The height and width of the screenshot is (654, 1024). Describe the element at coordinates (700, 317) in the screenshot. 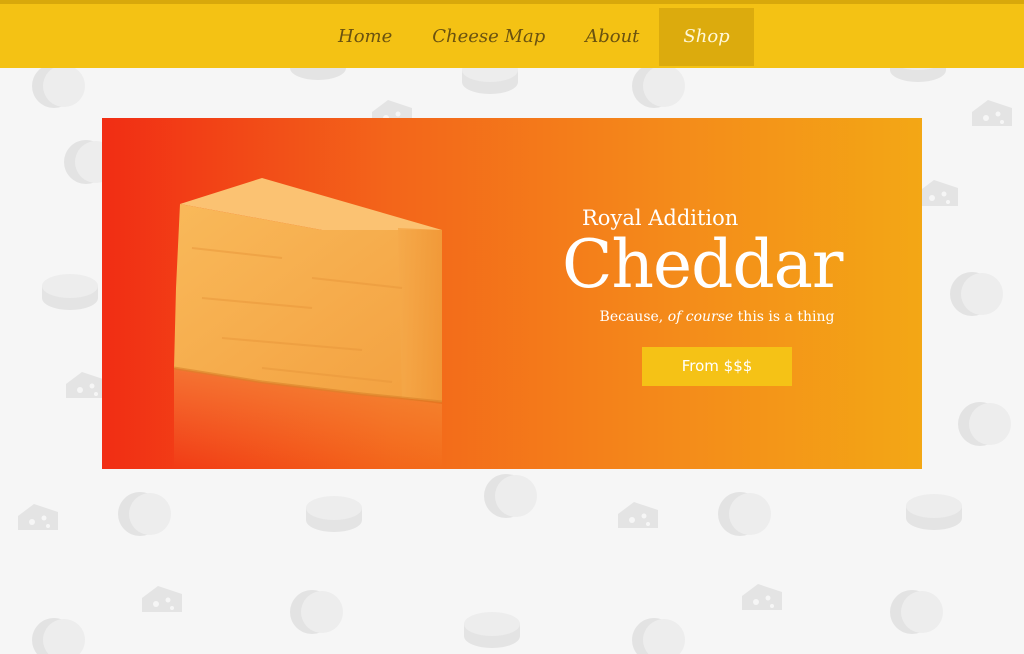

I see `tagline-emphasis: of course` at that location.